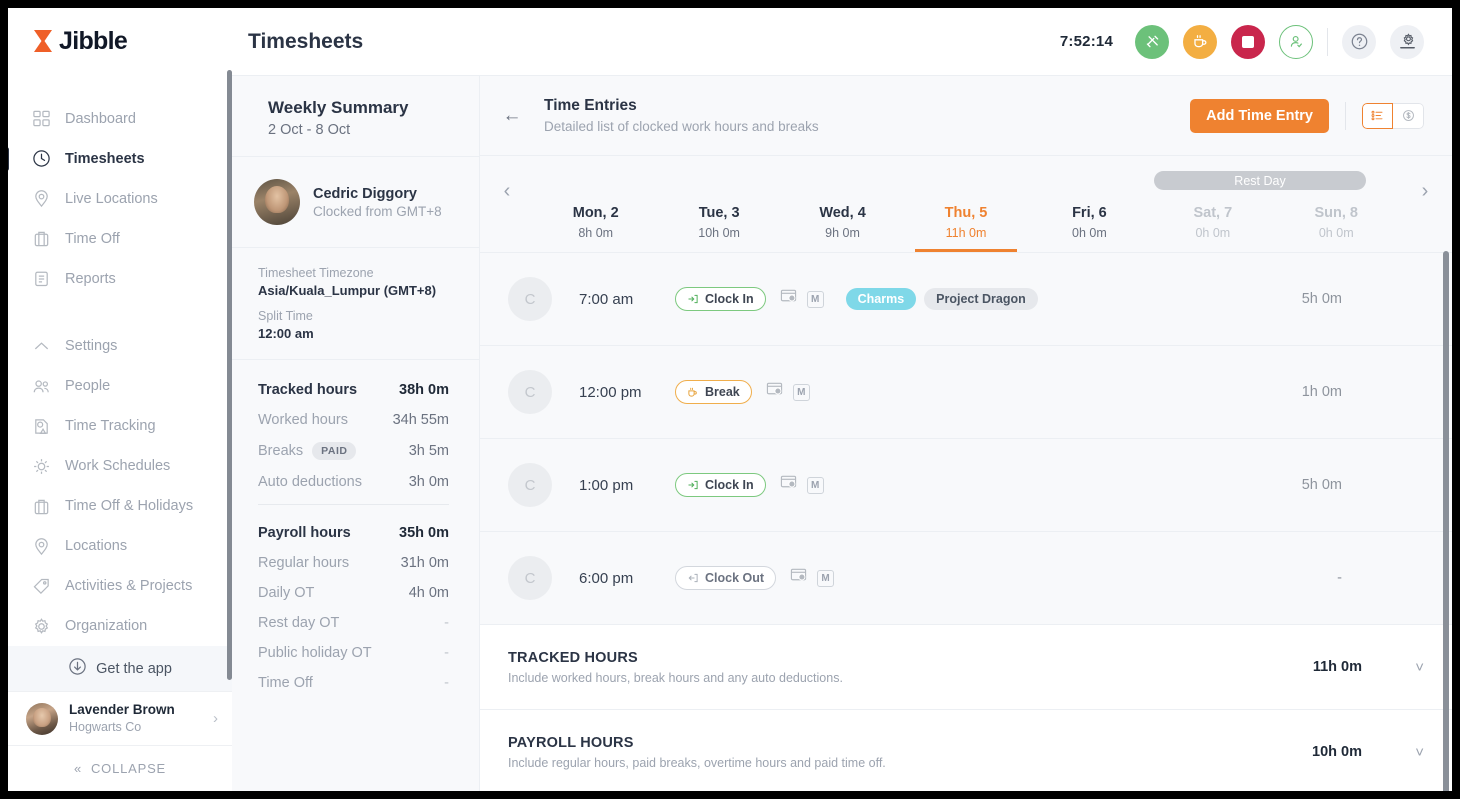 The width and height of the screenshot is (1460, 799). I want to click on day-tab-mon-2: Mon, 2 8h 0m, so click(595, 204).